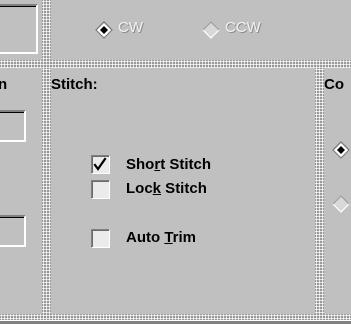 The width and height of the screenshot is (351, 324). I want to click on checkmark-icon, so click(100, 164).